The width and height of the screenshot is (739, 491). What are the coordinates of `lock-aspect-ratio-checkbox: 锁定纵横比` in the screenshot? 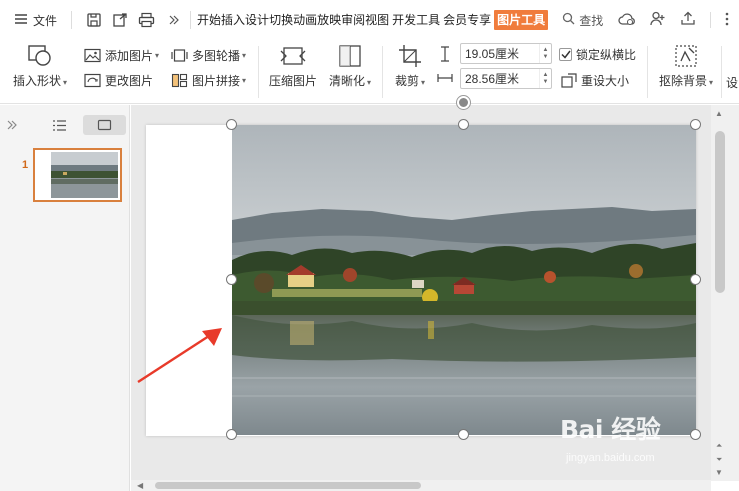 It's located at (597, 54).